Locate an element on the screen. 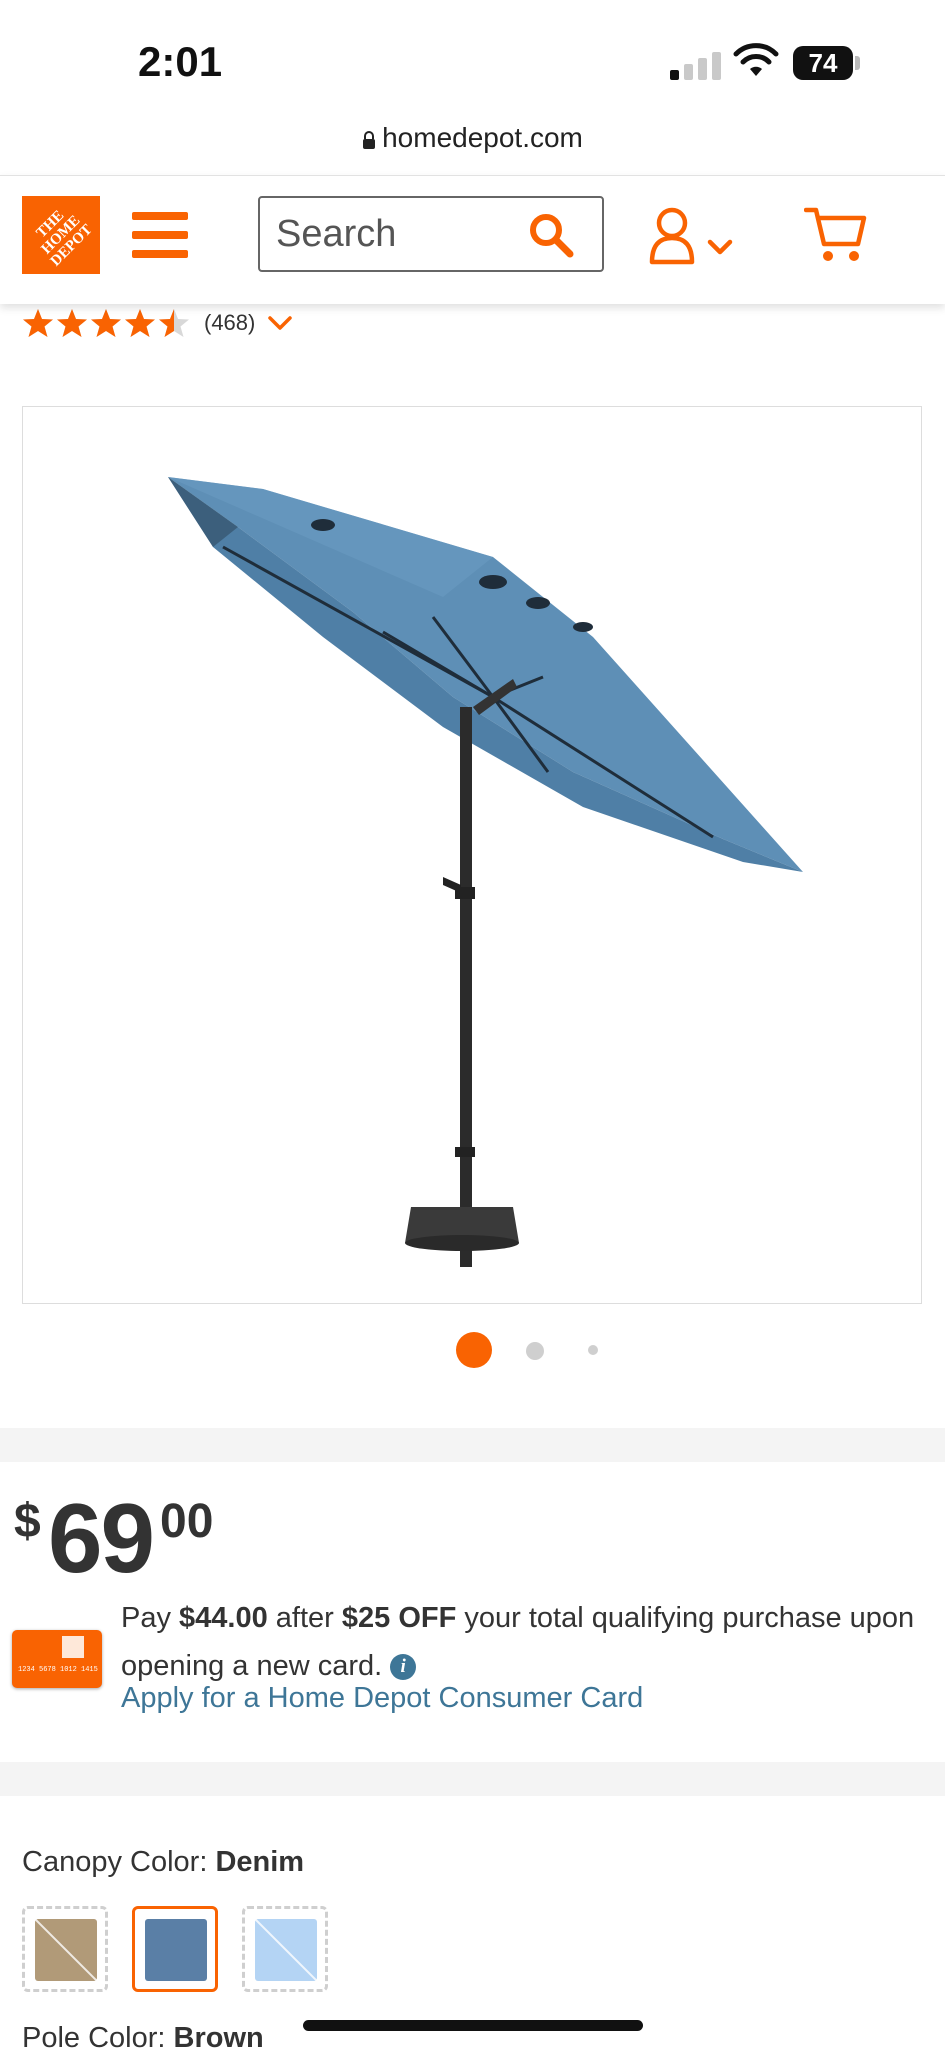 The image size is (945, 2055). home-depot-logo: THE HOME DEPOT is located at coordinates (61, 235).